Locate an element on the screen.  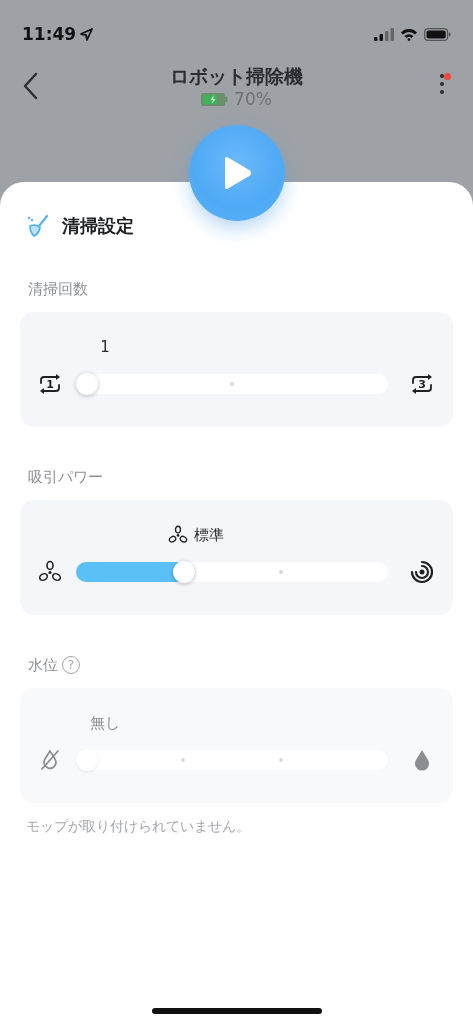
battery-charging-icon is located at coordinates (215, 99).